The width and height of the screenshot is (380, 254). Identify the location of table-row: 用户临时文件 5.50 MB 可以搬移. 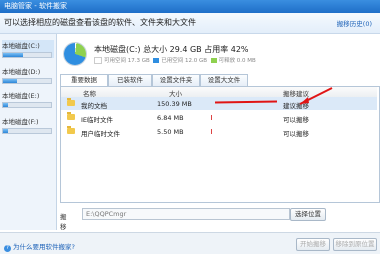
(219, 131).